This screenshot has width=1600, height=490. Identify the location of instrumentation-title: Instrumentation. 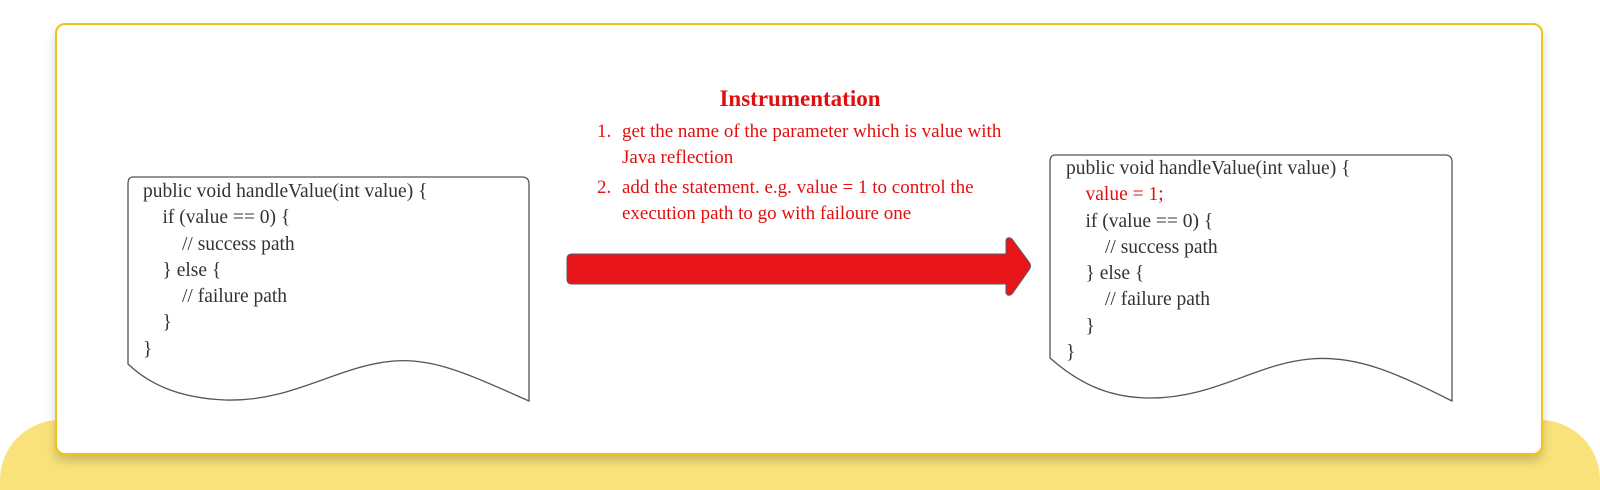
(800, 98).